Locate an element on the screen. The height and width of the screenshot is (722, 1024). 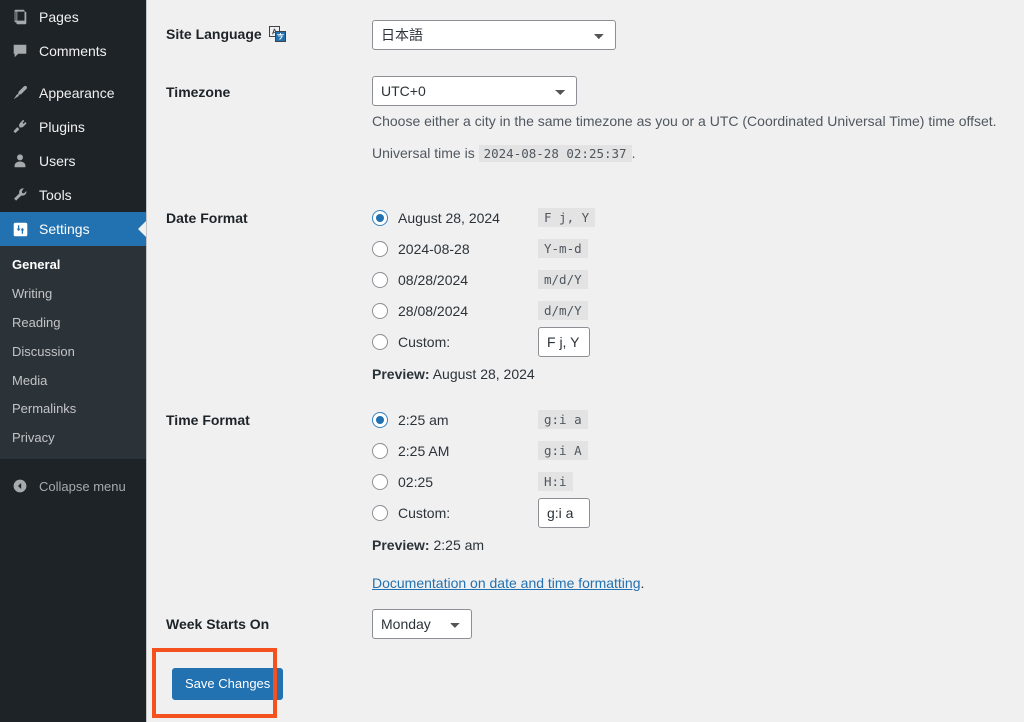
appearance-icon is located at coordinates (20, 93).